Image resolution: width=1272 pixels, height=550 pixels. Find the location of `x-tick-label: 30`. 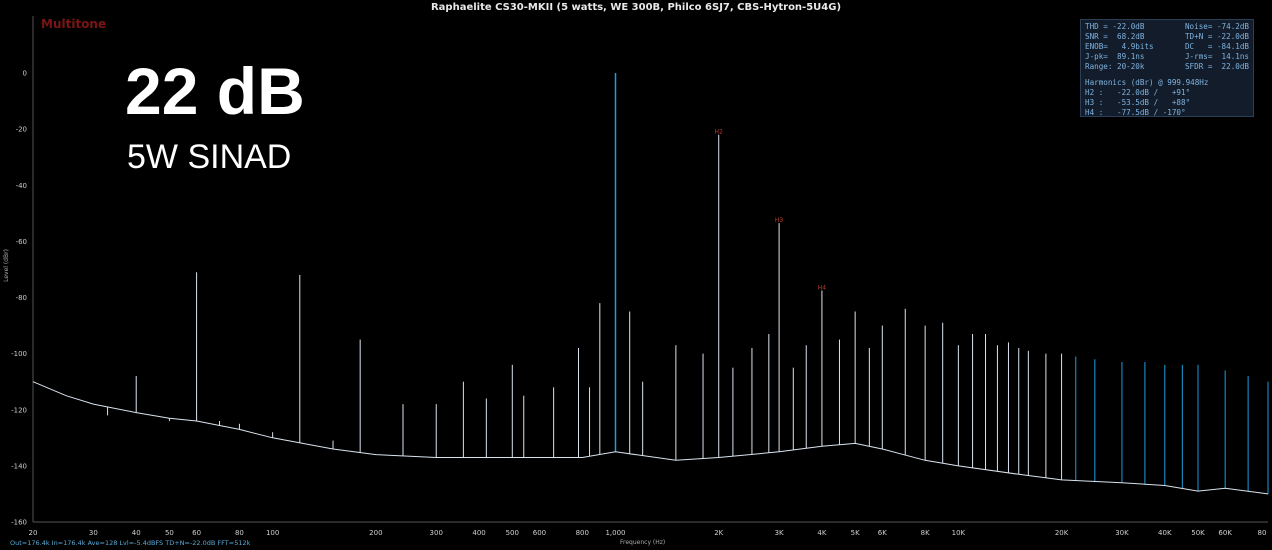

x-tick-label: 30 is located at coordinates (93, 533).